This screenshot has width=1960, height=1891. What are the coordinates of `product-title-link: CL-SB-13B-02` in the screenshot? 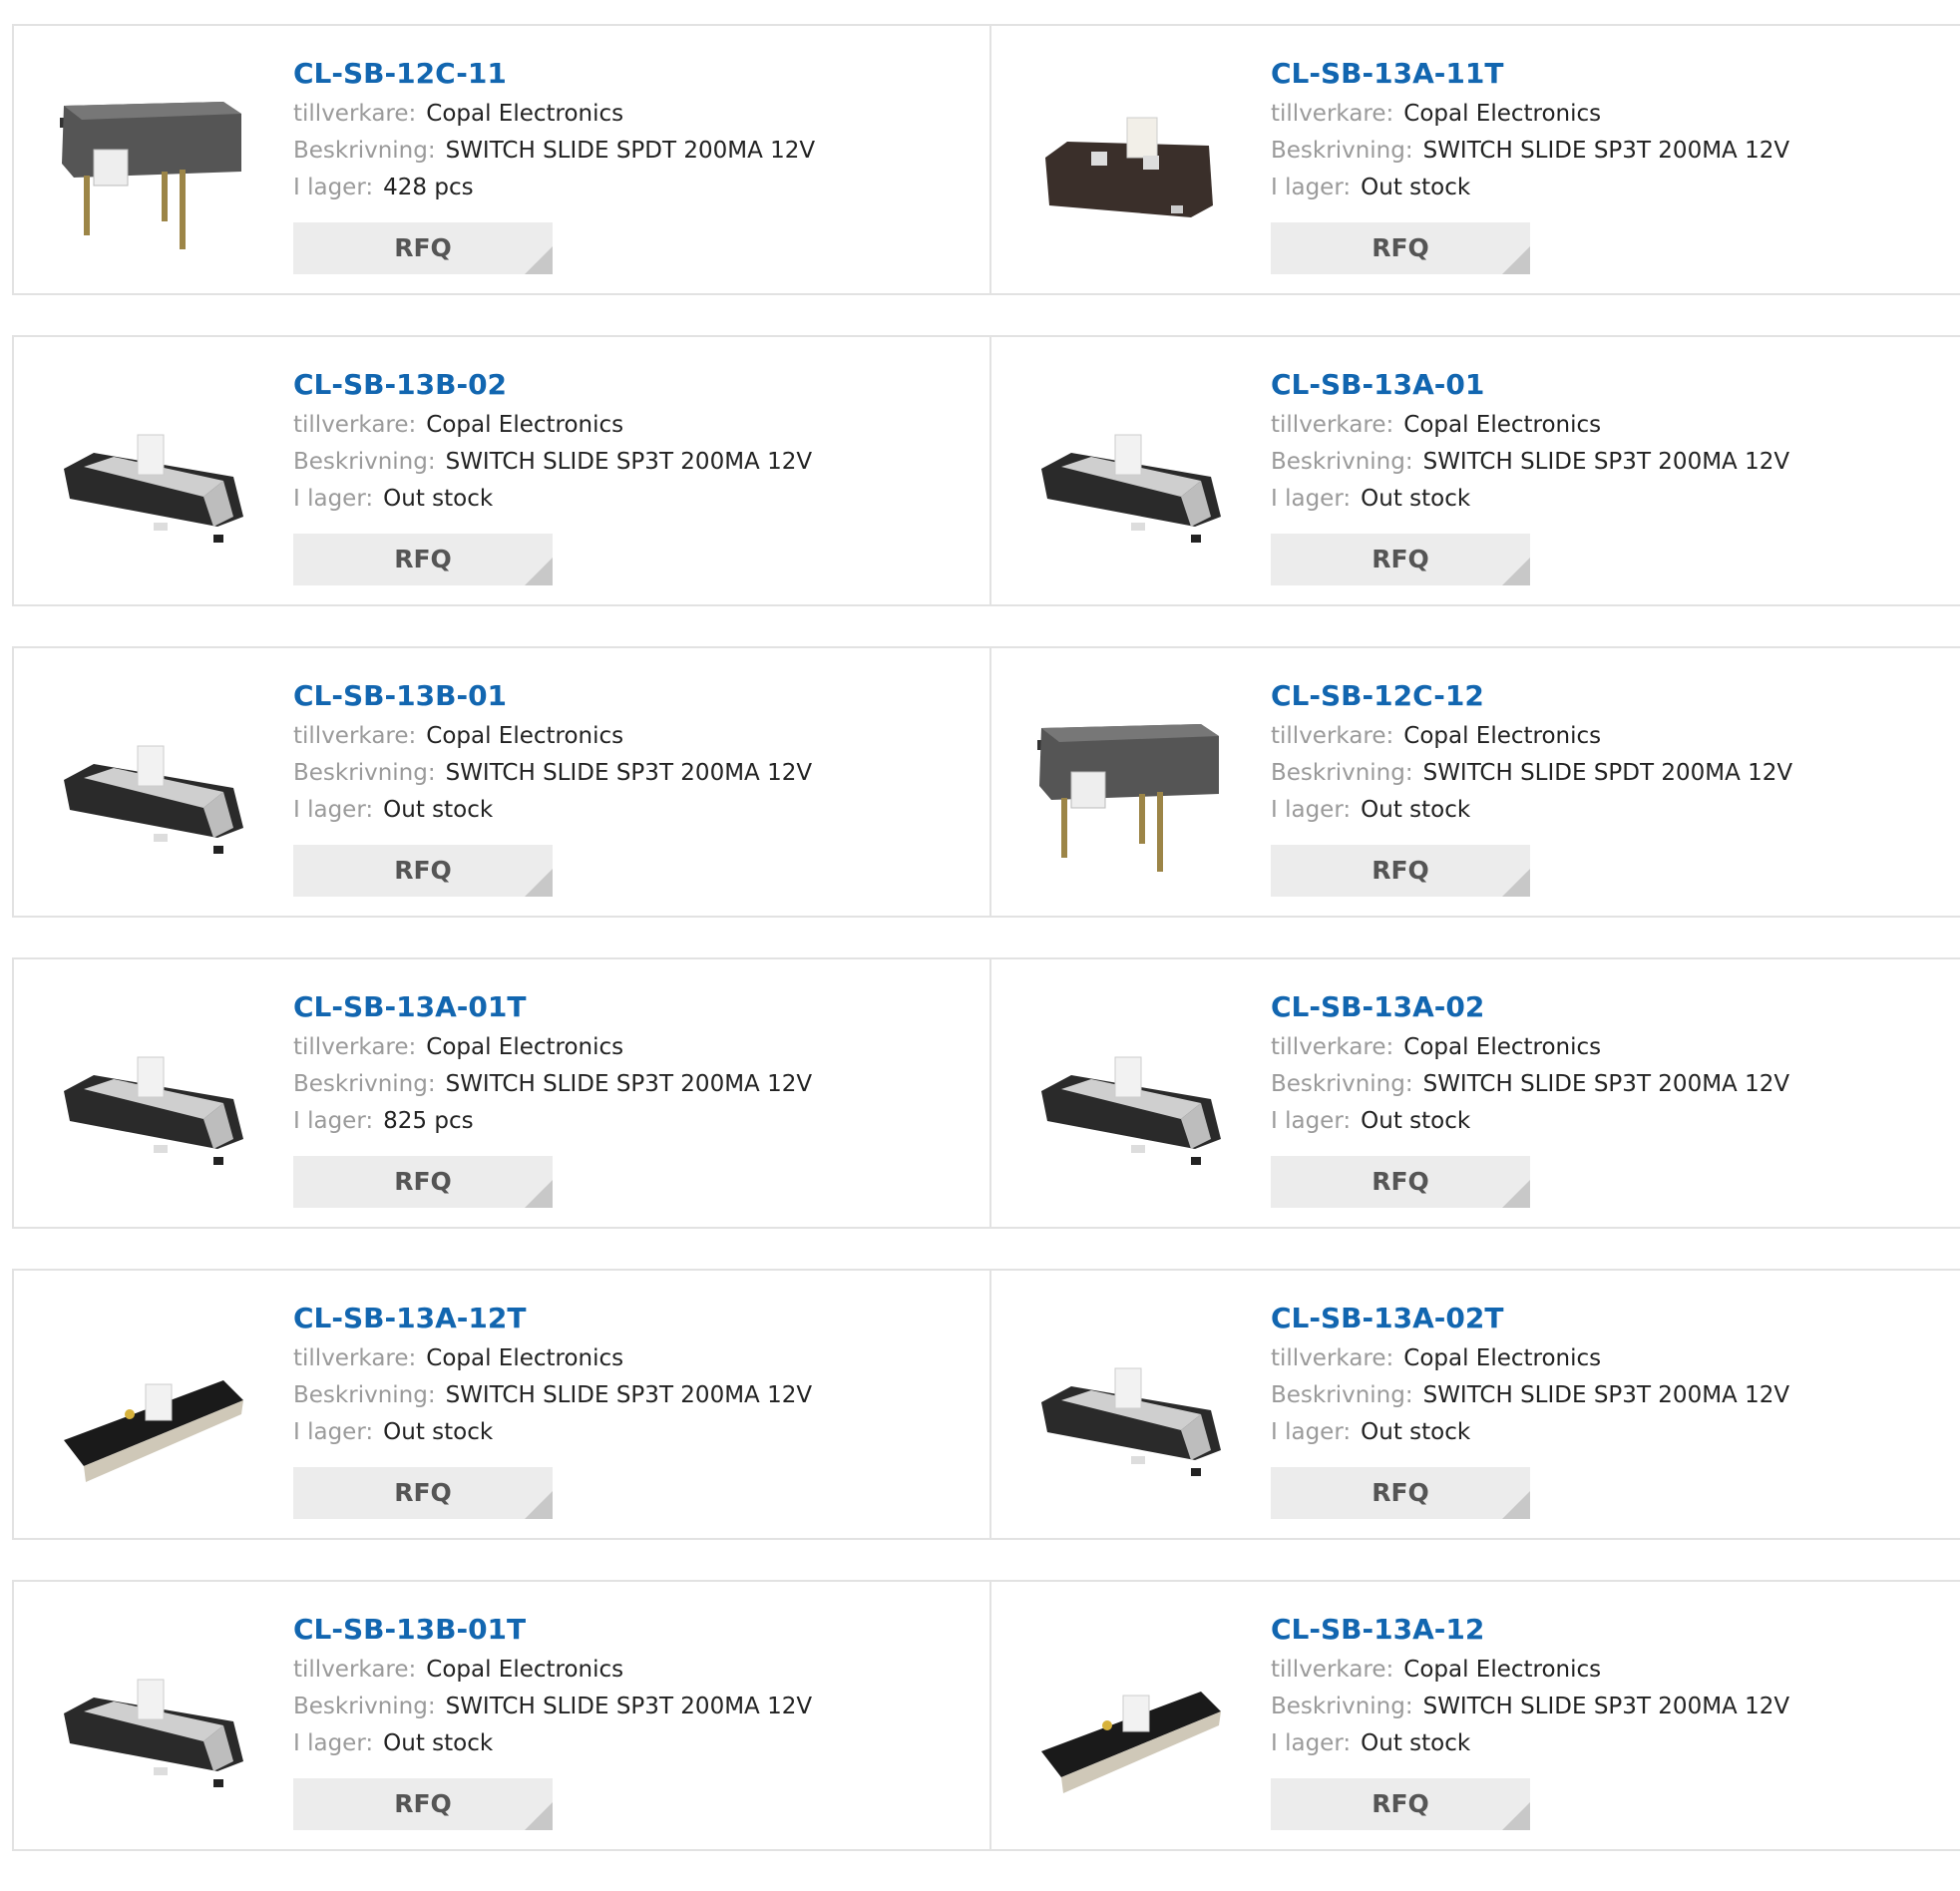 It's located at (637, 385).